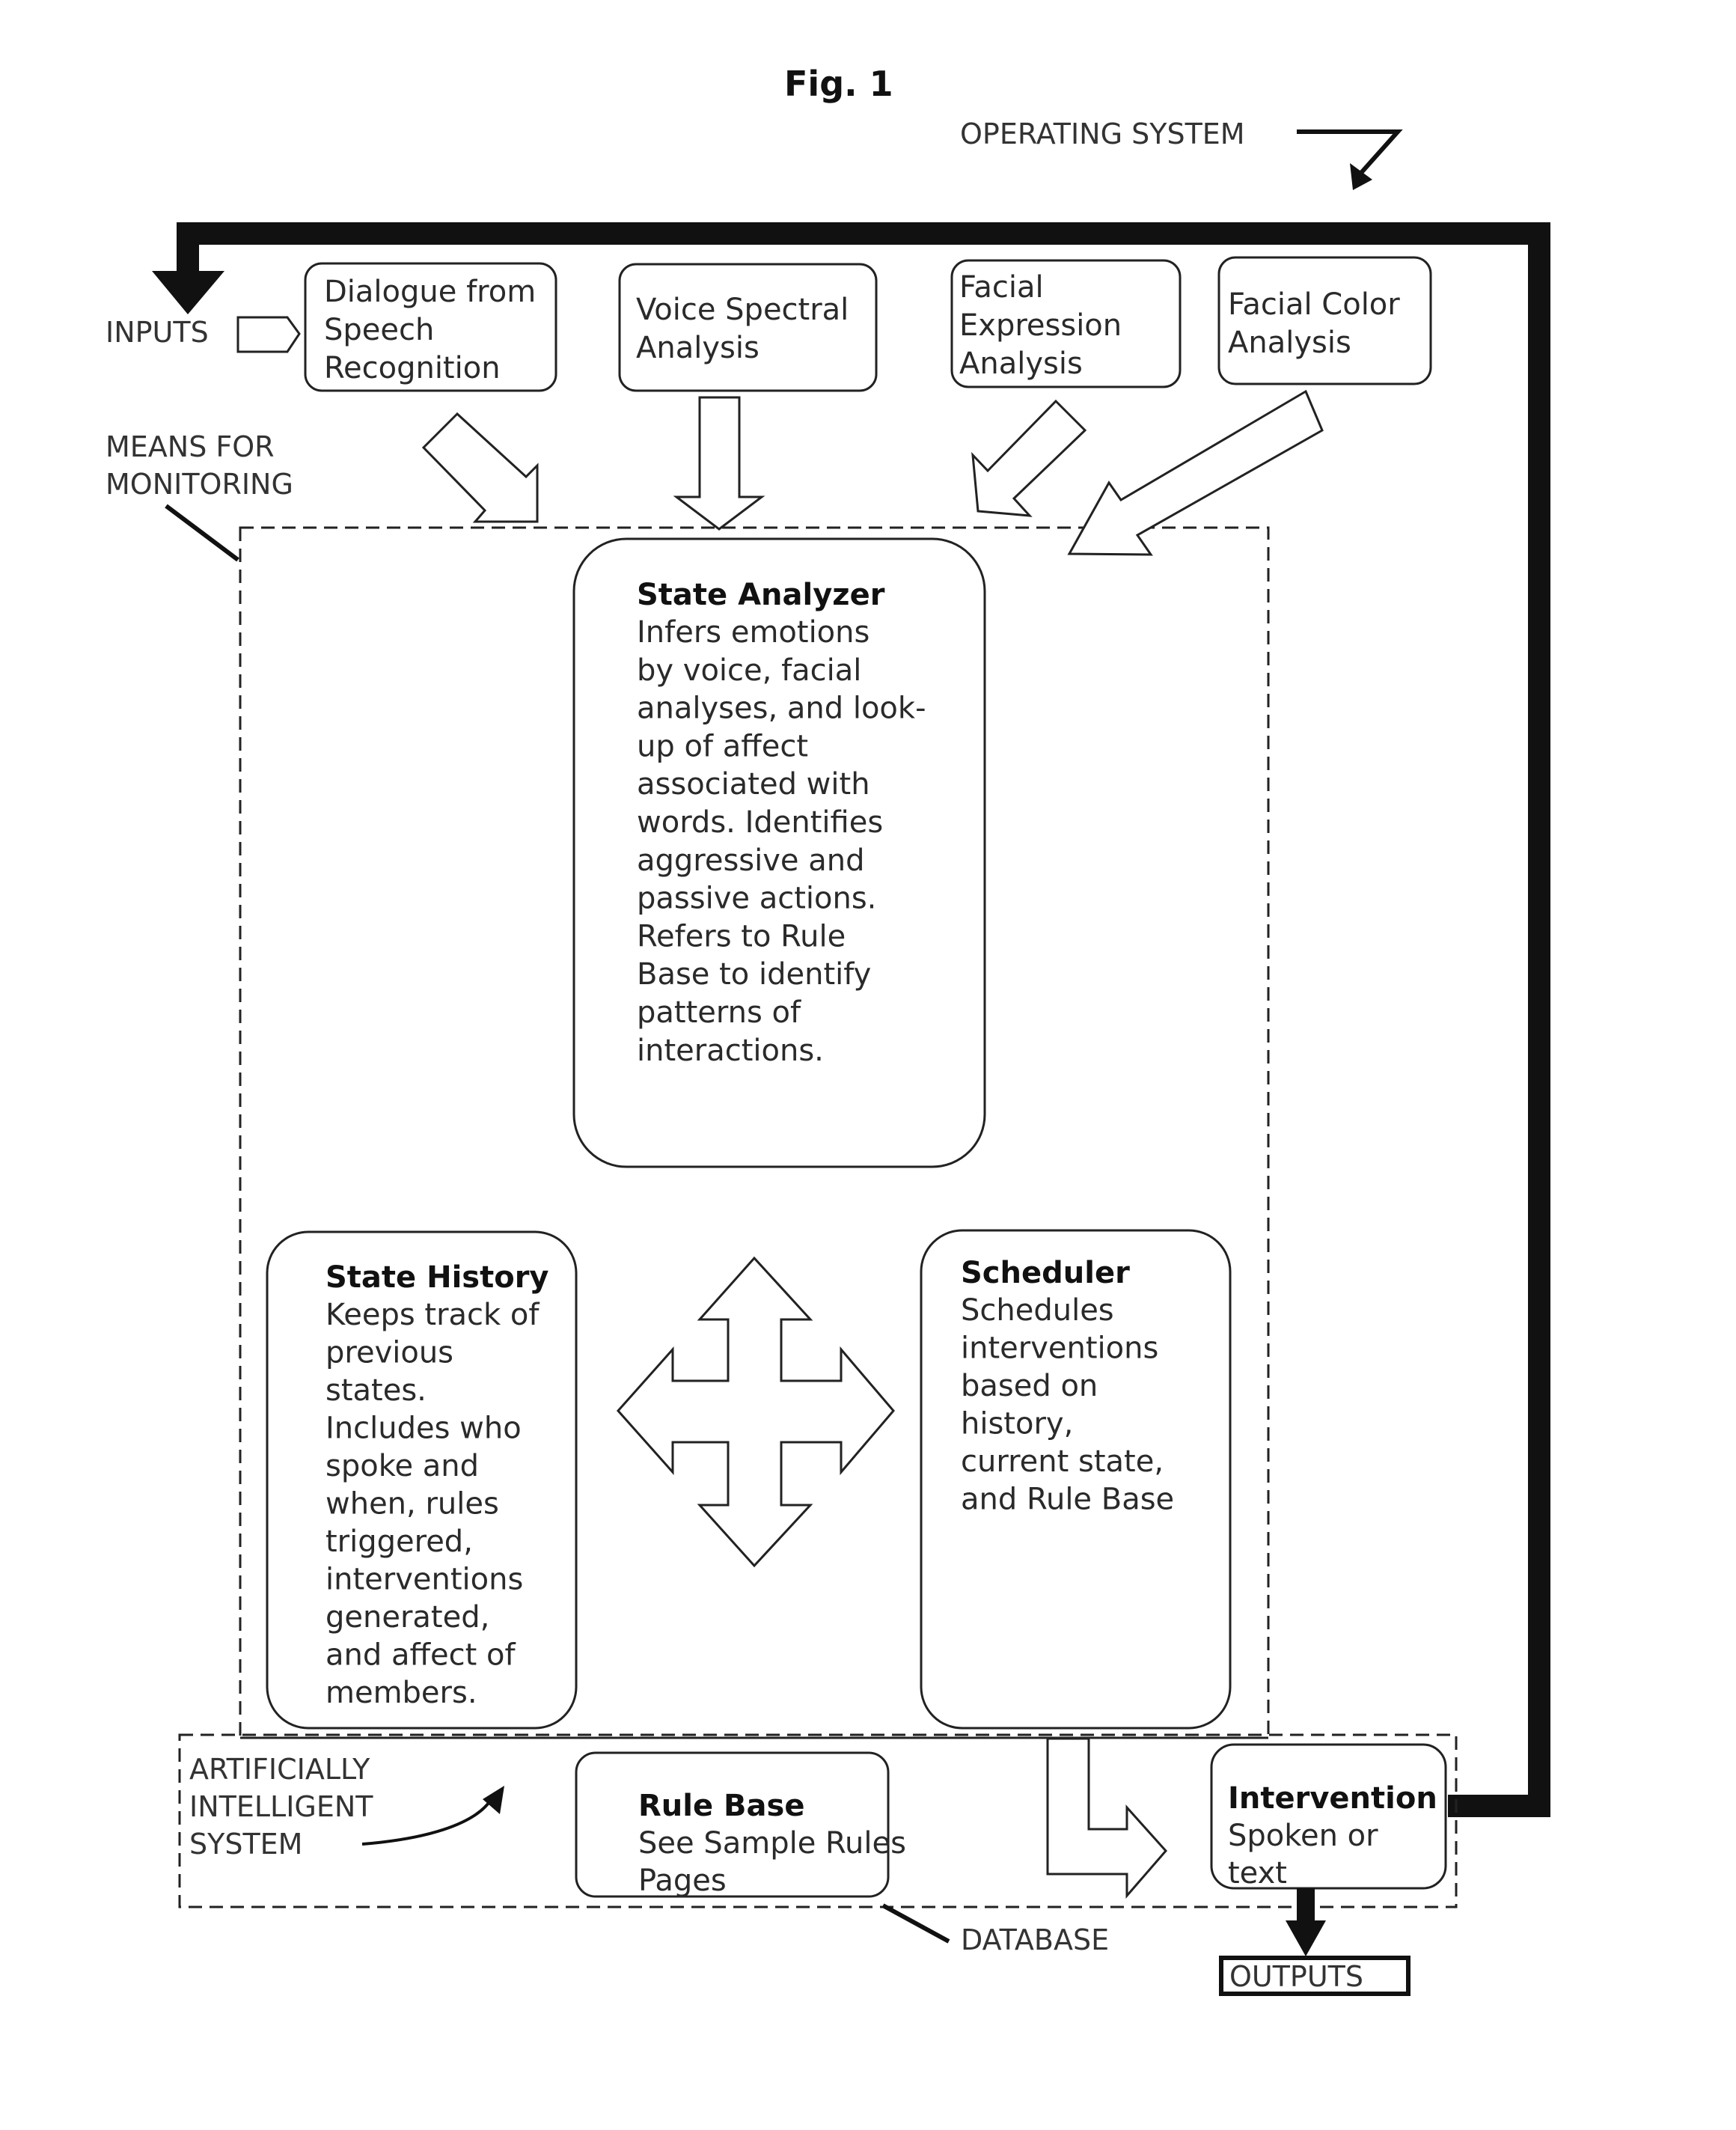  Describe the element at coordinates (413, 1504) in the screenshot. I see `body-line: when, rules` at that location.